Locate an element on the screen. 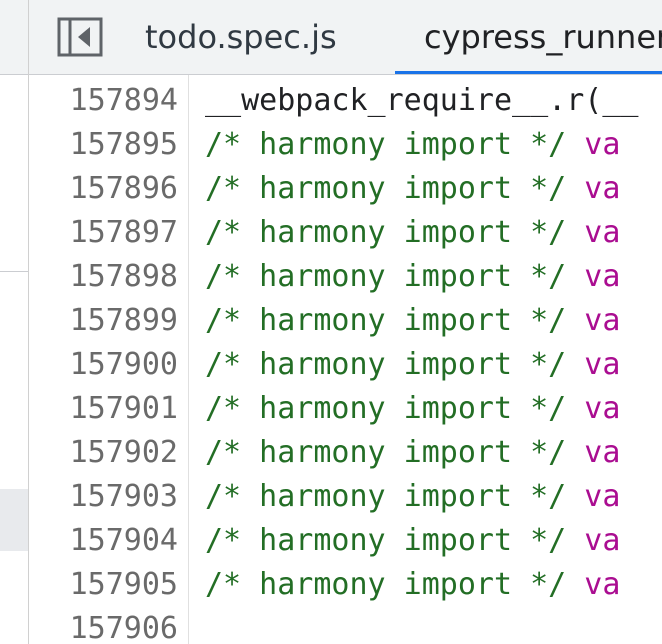 The height and width of the screenshot is (644, 662). line-number: 157902 is located at coordinates (123, 452).